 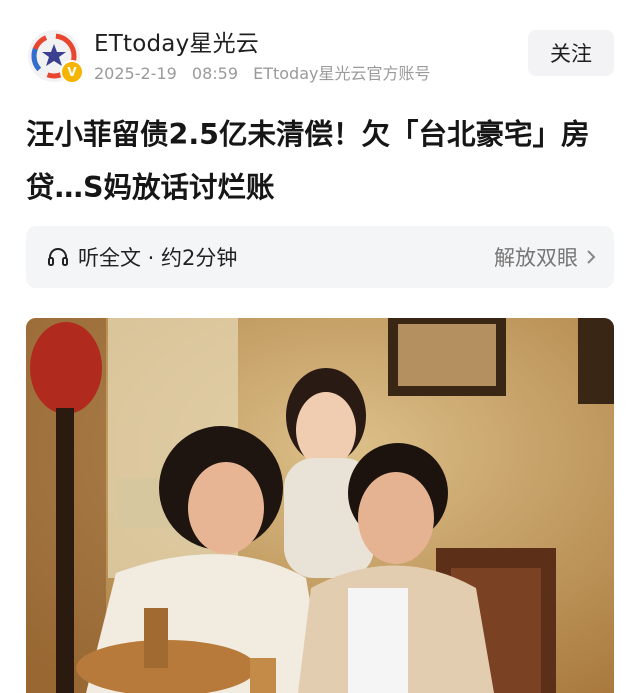 What do you see at coordinates (72, 72) in the screenshot?
I see `verified-v-icon: V` at bounding box center [72, 72].